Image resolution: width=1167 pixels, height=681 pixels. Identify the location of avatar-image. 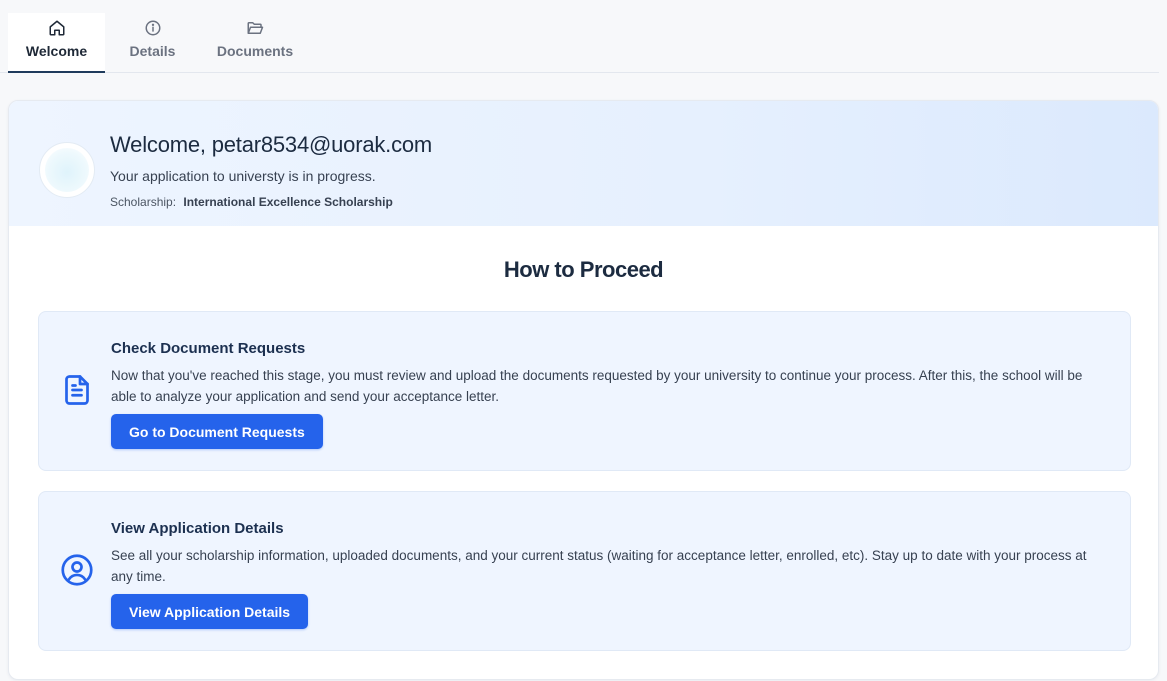
(67, 170).